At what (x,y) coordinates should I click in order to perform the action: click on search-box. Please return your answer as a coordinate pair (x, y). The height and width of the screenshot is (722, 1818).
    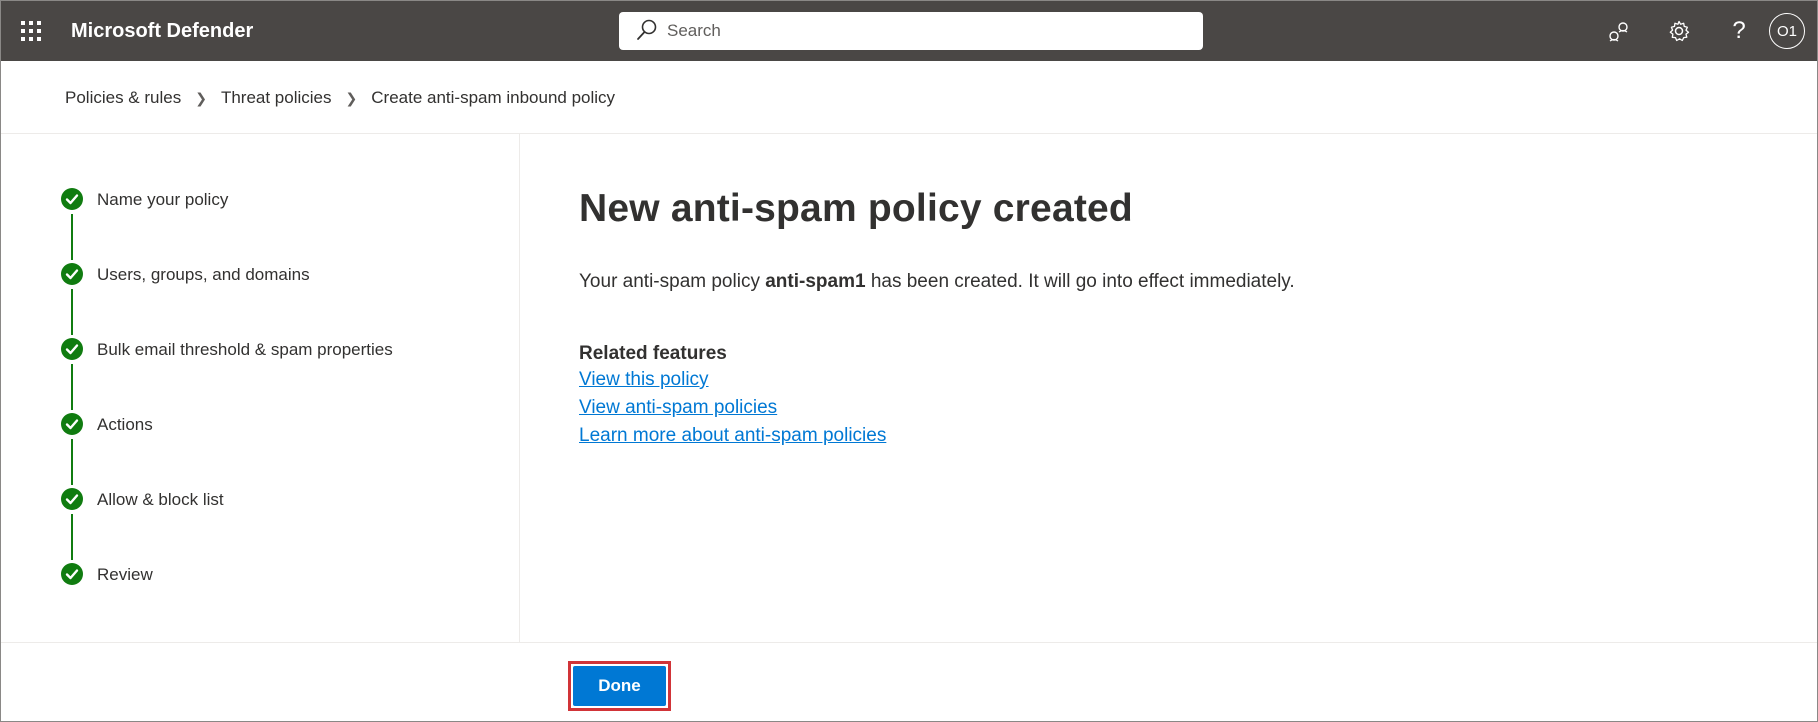
    Looking at the image, I should click on (911, 31).